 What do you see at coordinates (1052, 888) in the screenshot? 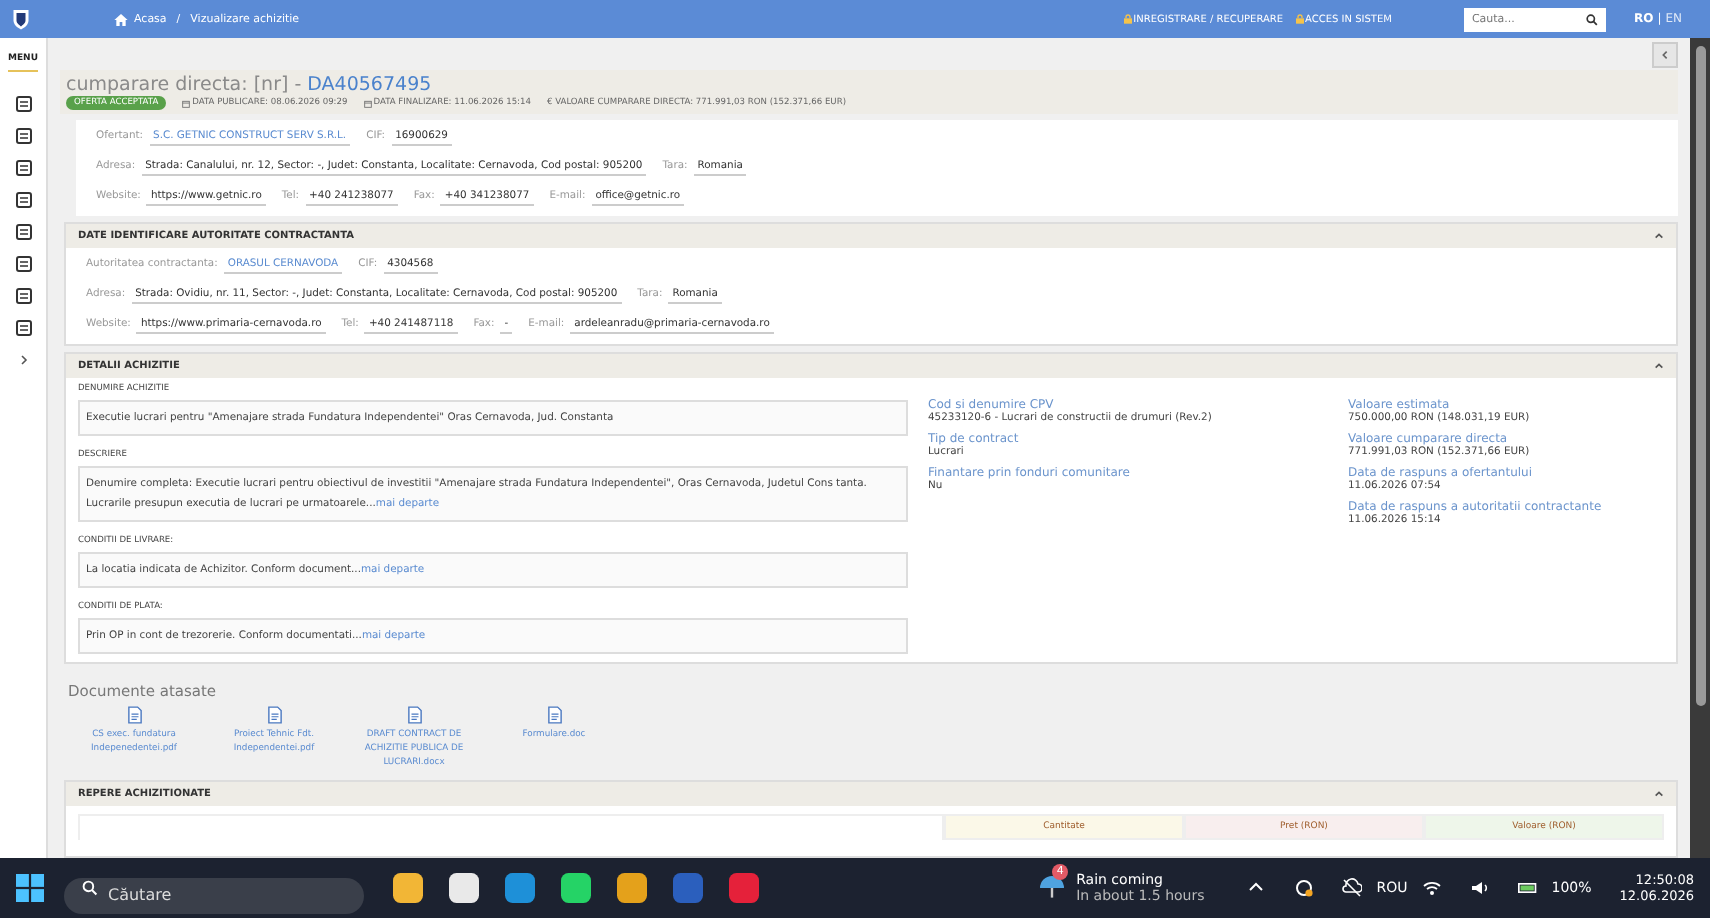
I see `umbrella-icon` at bounding box center [1052, 888].